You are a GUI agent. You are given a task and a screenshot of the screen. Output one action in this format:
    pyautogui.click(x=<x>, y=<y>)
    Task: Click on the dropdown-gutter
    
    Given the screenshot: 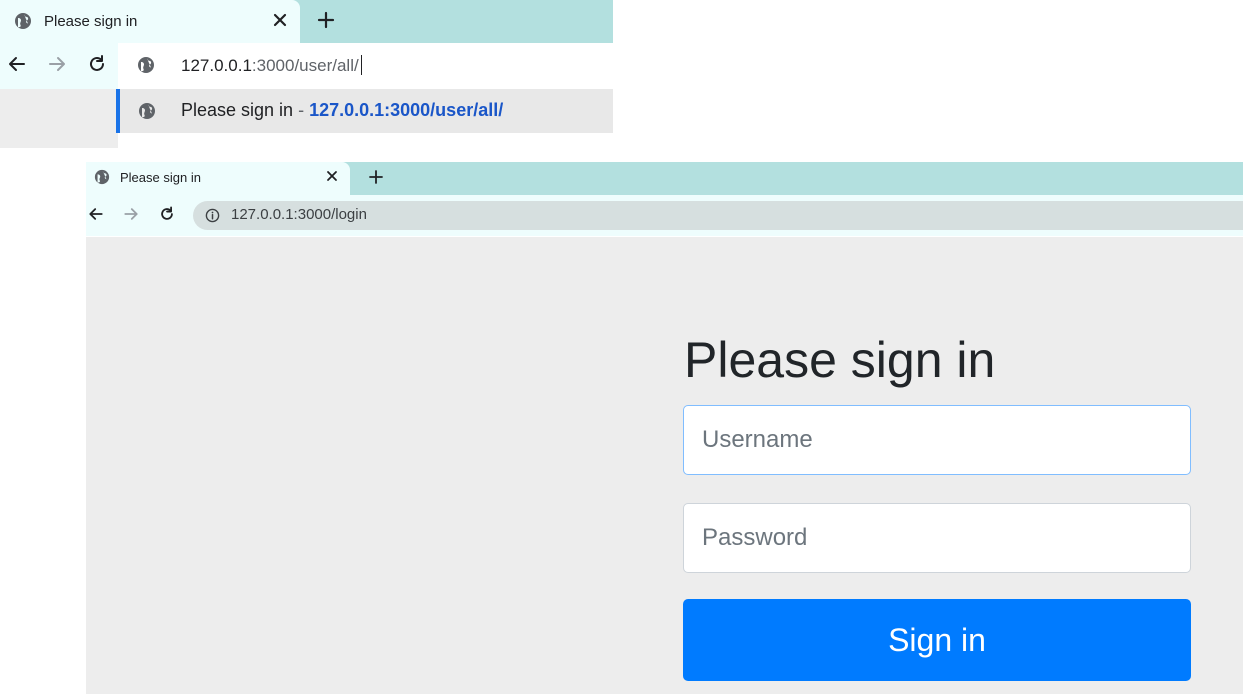 What is the action you would take?
    pyautogui.click(x=59, y=118)
    